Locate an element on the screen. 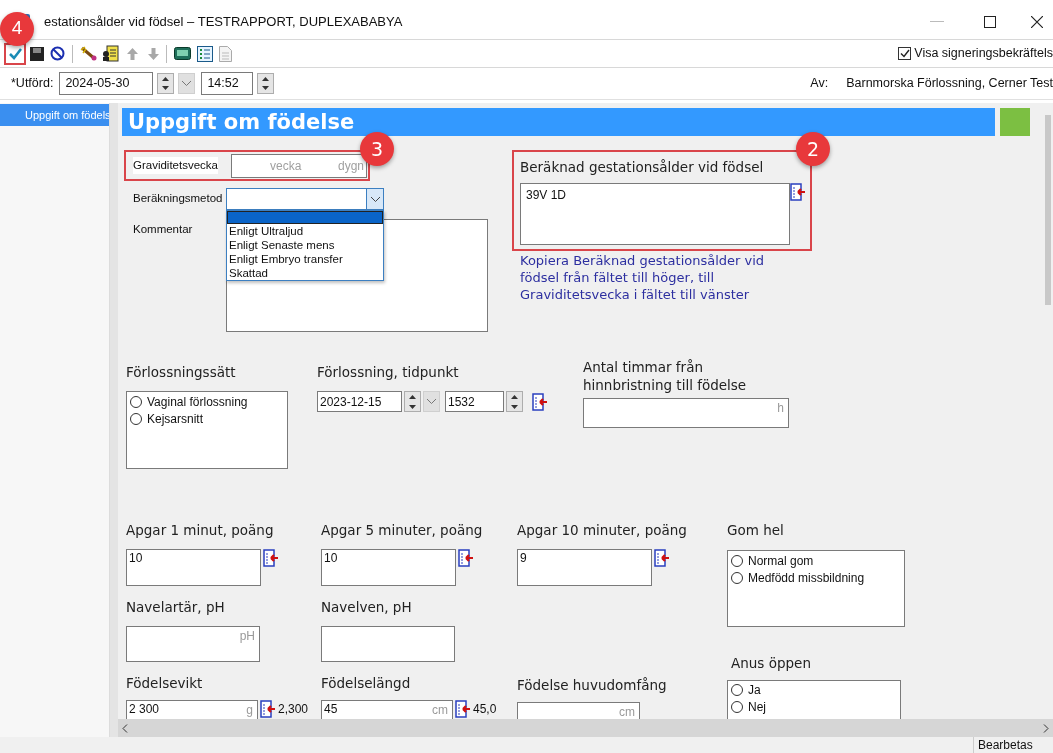  author-name: Barnmorska Förlossning, Cerner Test is located at coordinates (949, 84).